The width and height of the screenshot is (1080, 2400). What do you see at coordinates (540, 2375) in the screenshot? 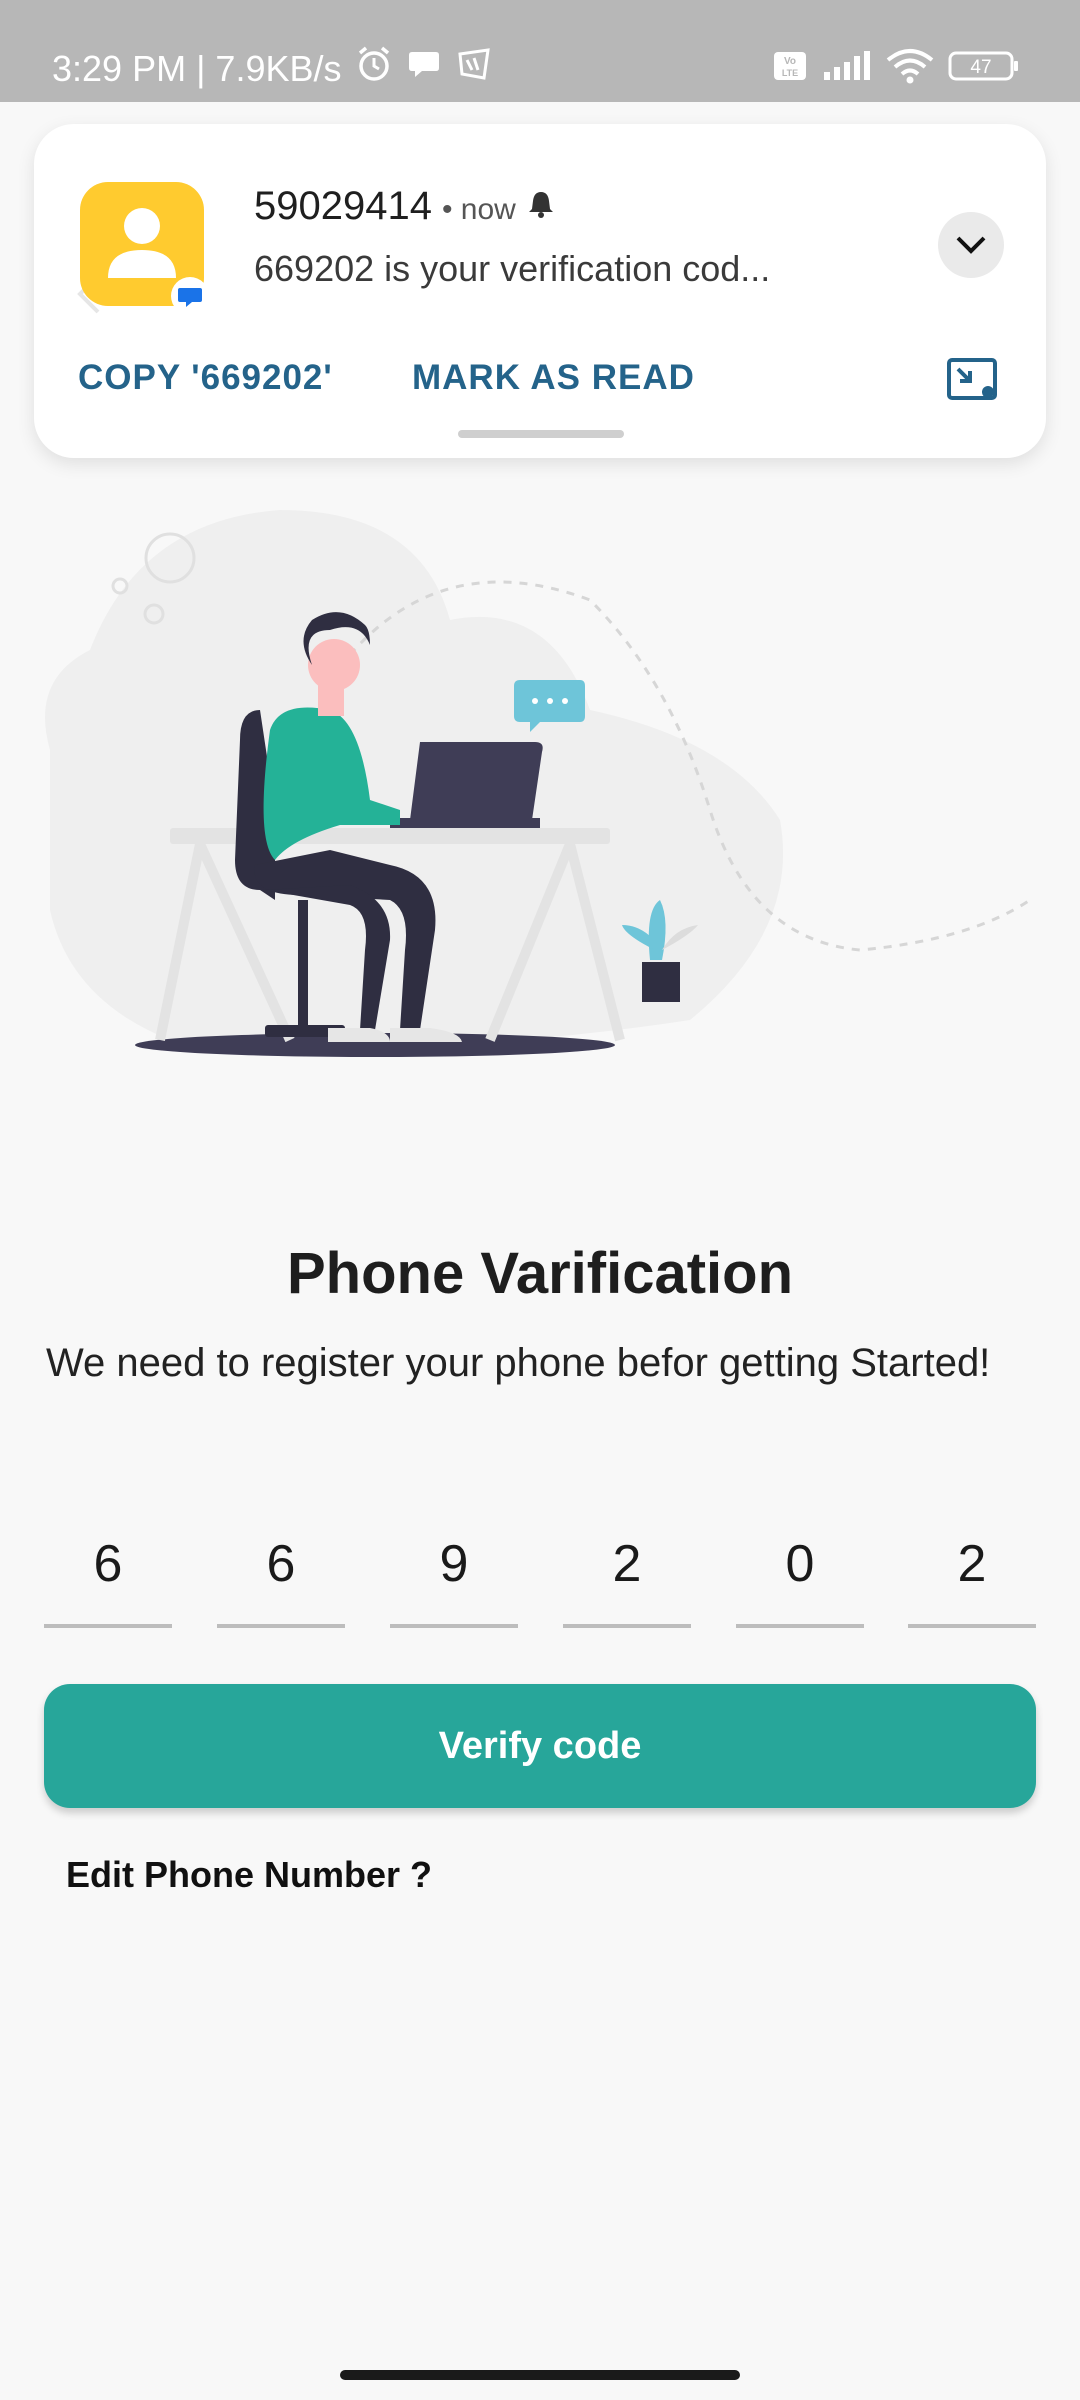
I see `home-indicator` at bounding box center [540, 2375].